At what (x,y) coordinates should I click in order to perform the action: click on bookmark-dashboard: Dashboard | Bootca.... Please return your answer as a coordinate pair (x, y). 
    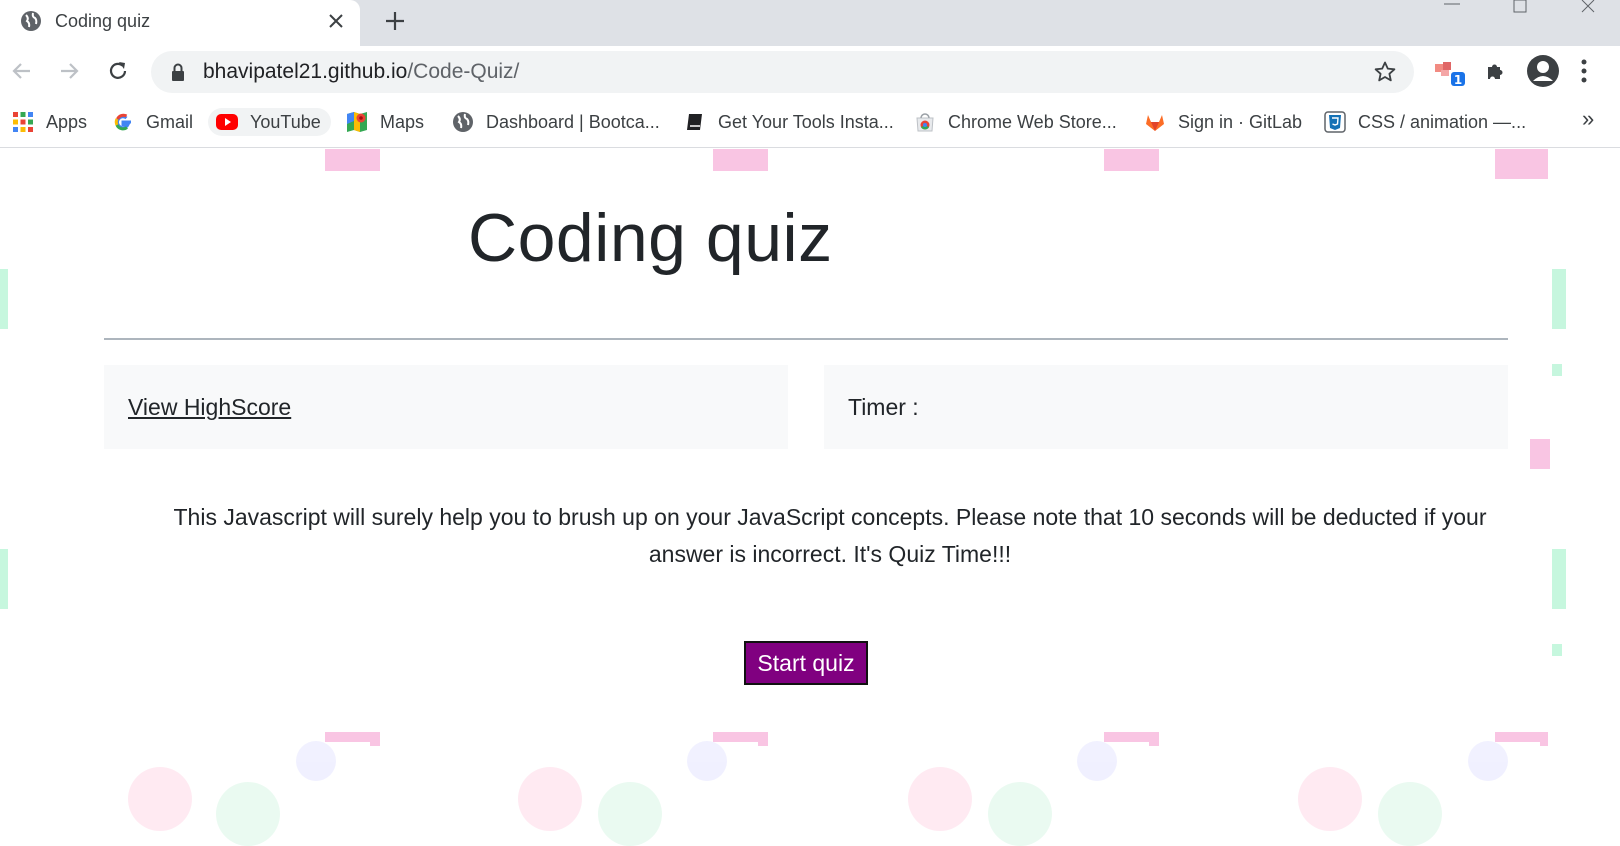
    Looking at the image, I should click on (556, 122).